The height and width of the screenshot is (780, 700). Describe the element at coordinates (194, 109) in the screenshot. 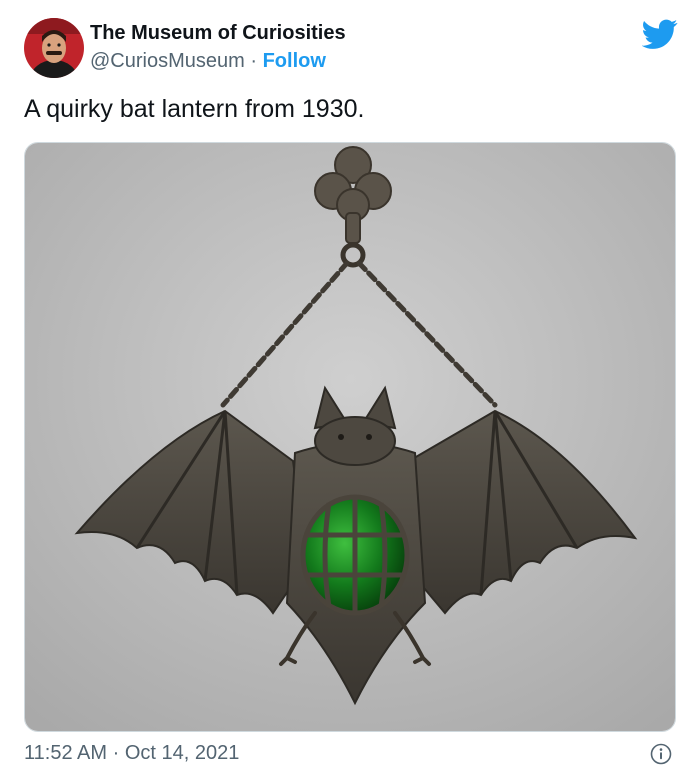

I see `tweet-text: A quirky bat lantern from 1930.` at that location.